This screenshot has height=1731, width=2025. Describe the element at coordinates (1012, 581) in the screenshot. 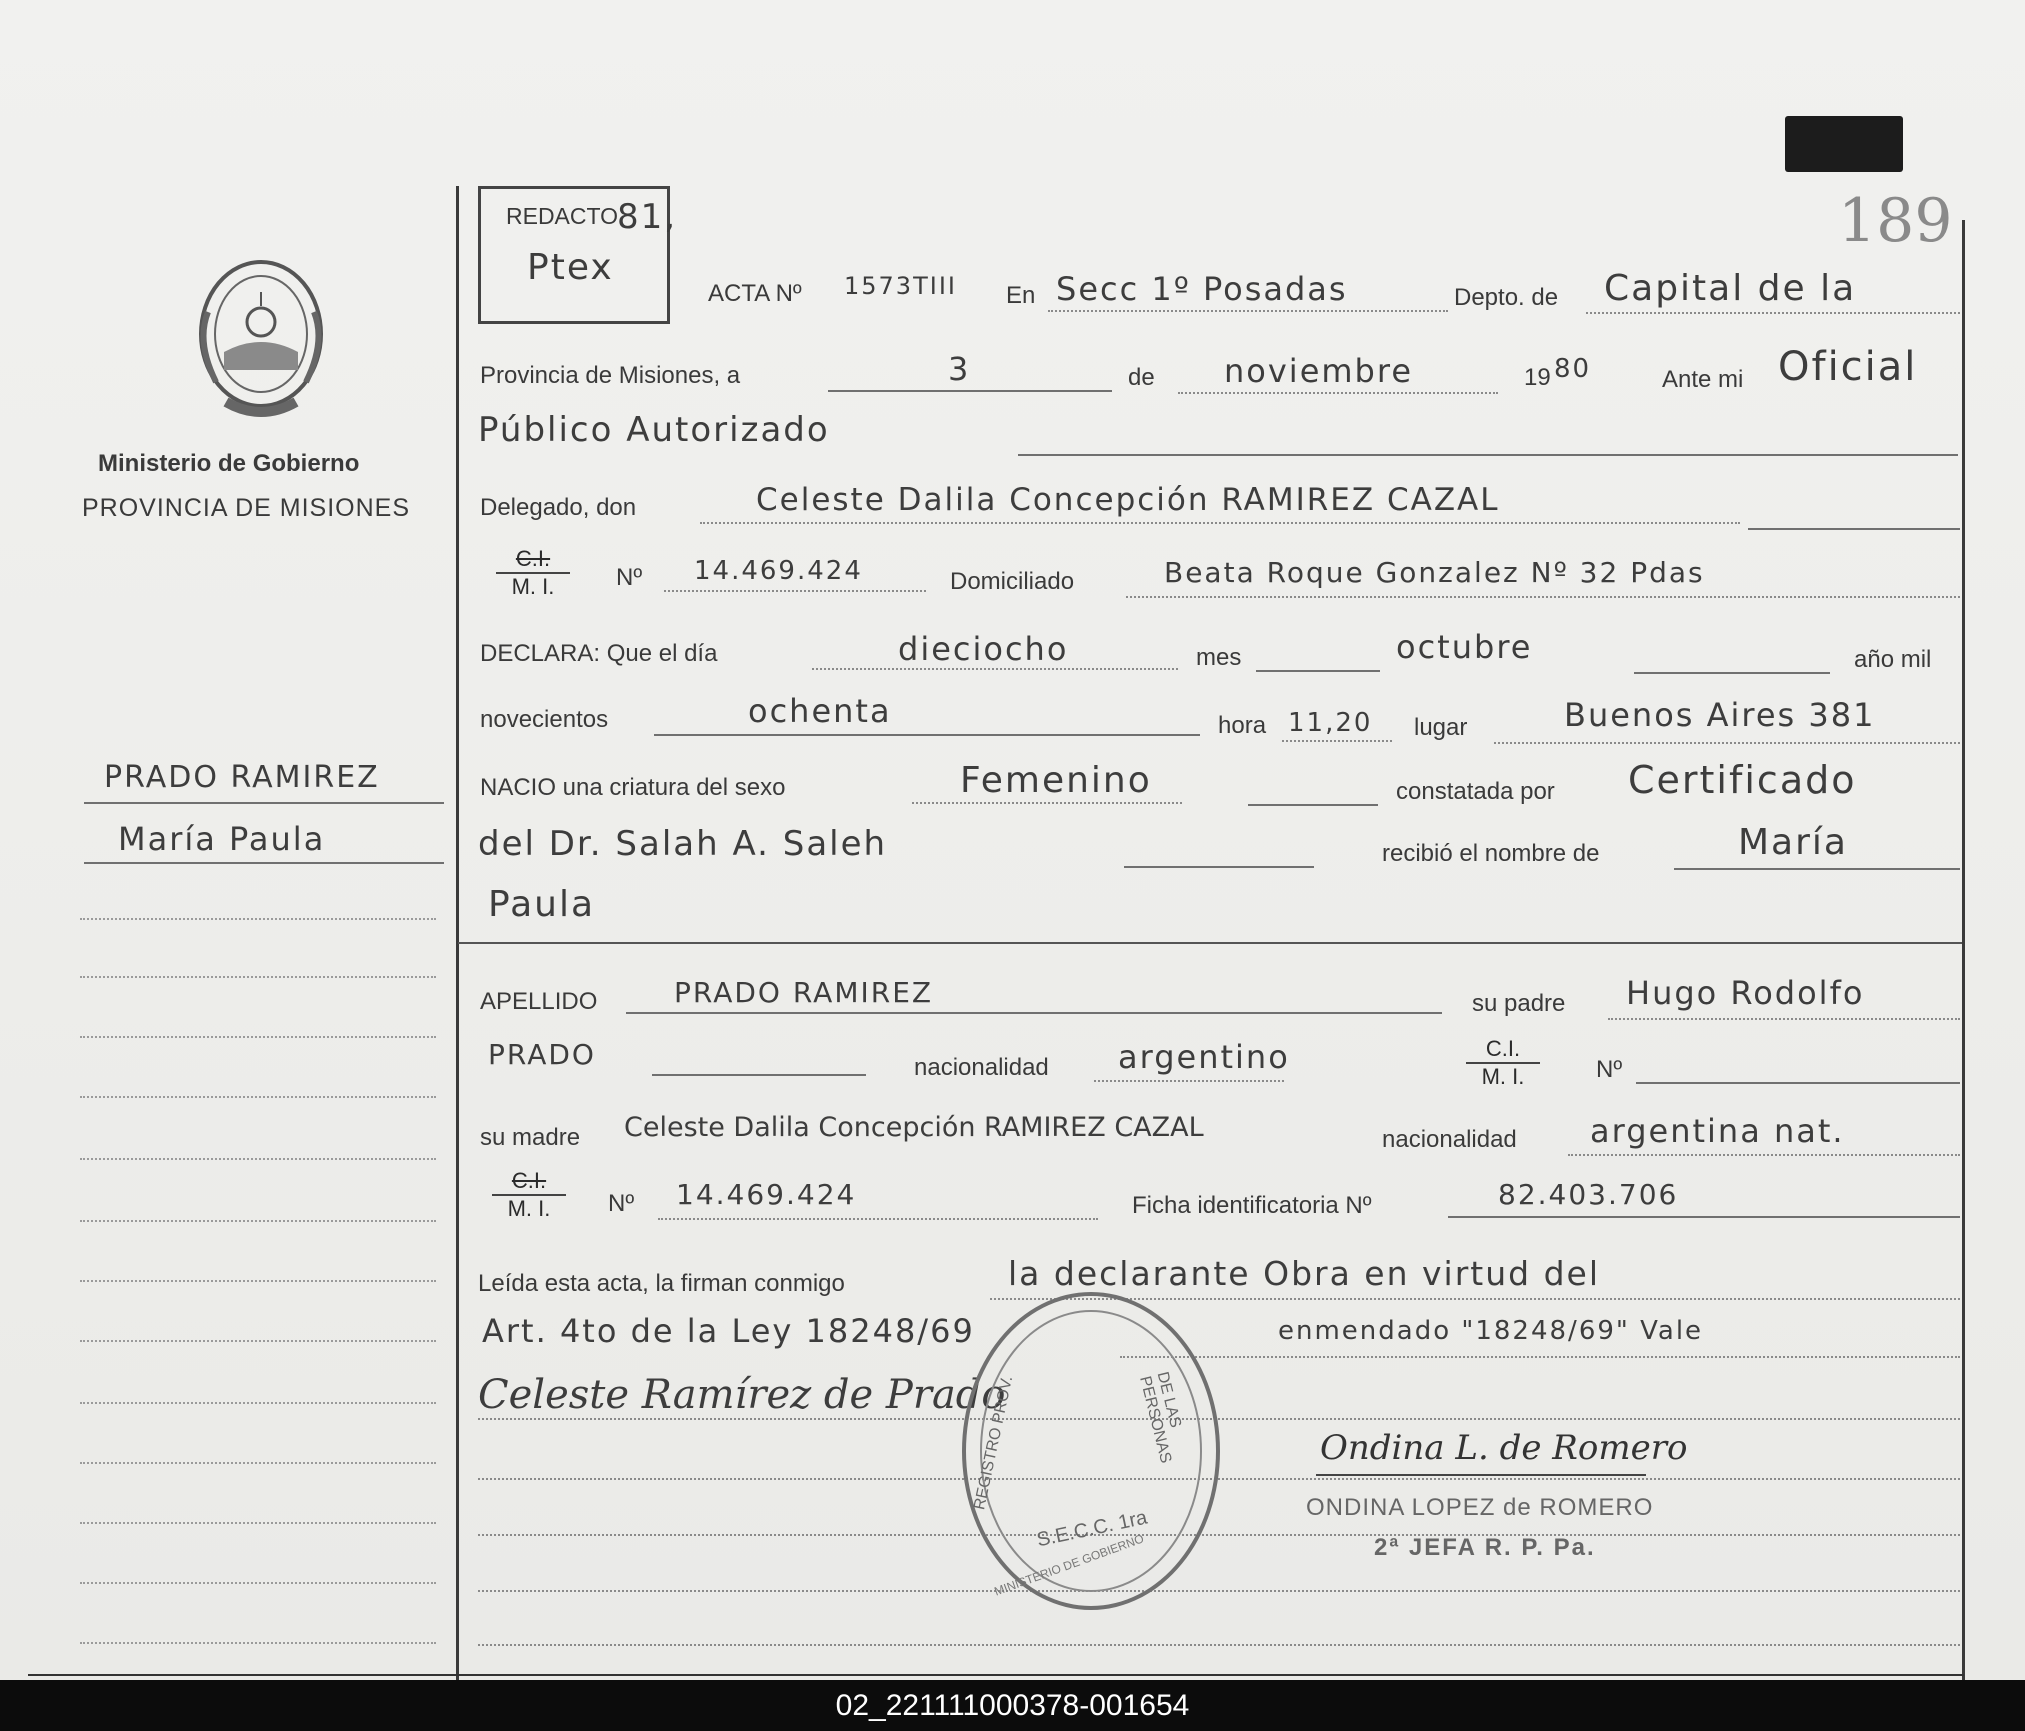

I see `domiciliado-label: Domiciliado` at that location.